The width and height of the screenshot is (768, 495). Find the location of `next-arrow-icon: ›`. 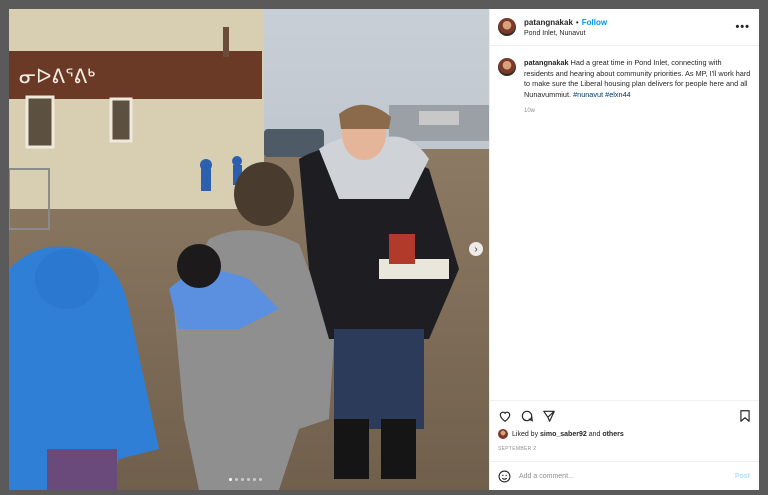

next-arrow-icon: › is located at coordinates (476, 249).